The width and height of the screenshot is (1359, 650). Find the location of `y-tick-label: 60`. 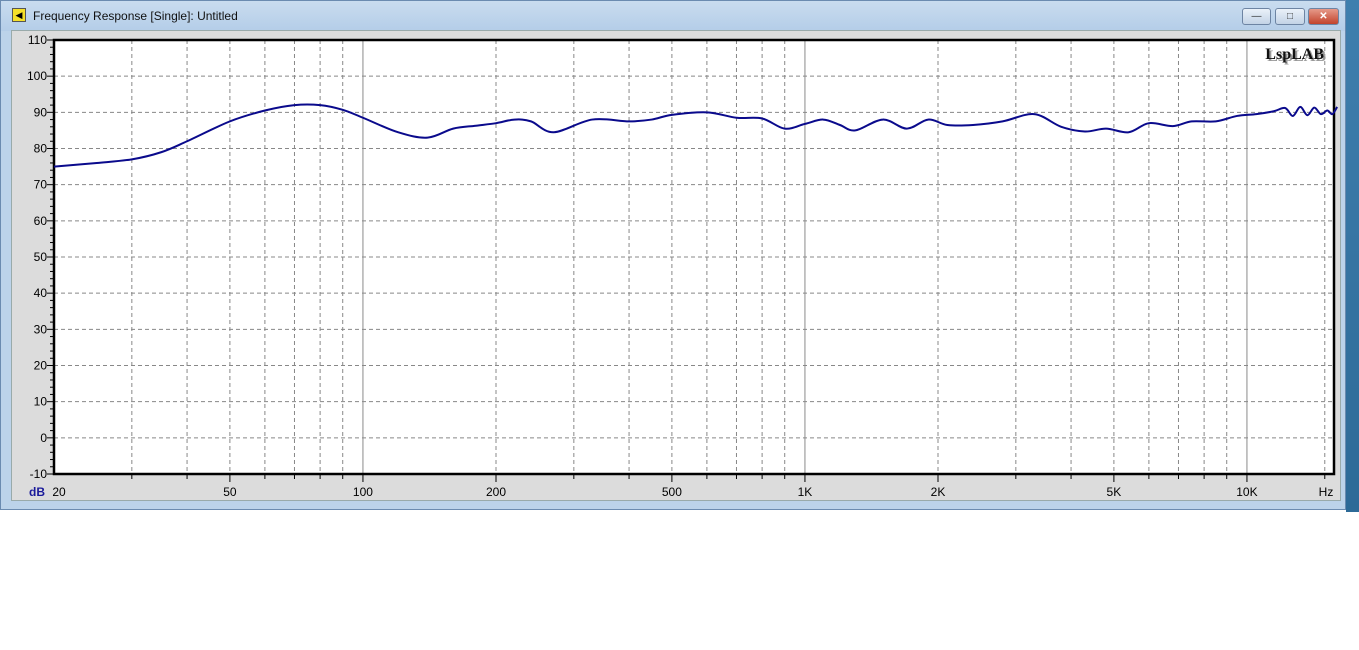

y-tick-label: 60 is located at coordinates (41, 221).